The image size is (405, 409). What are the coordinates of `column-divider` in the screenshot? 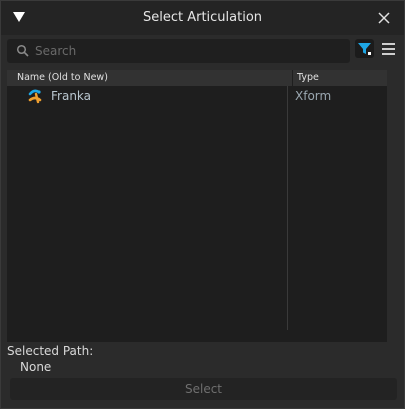 It's located at (292, 78).